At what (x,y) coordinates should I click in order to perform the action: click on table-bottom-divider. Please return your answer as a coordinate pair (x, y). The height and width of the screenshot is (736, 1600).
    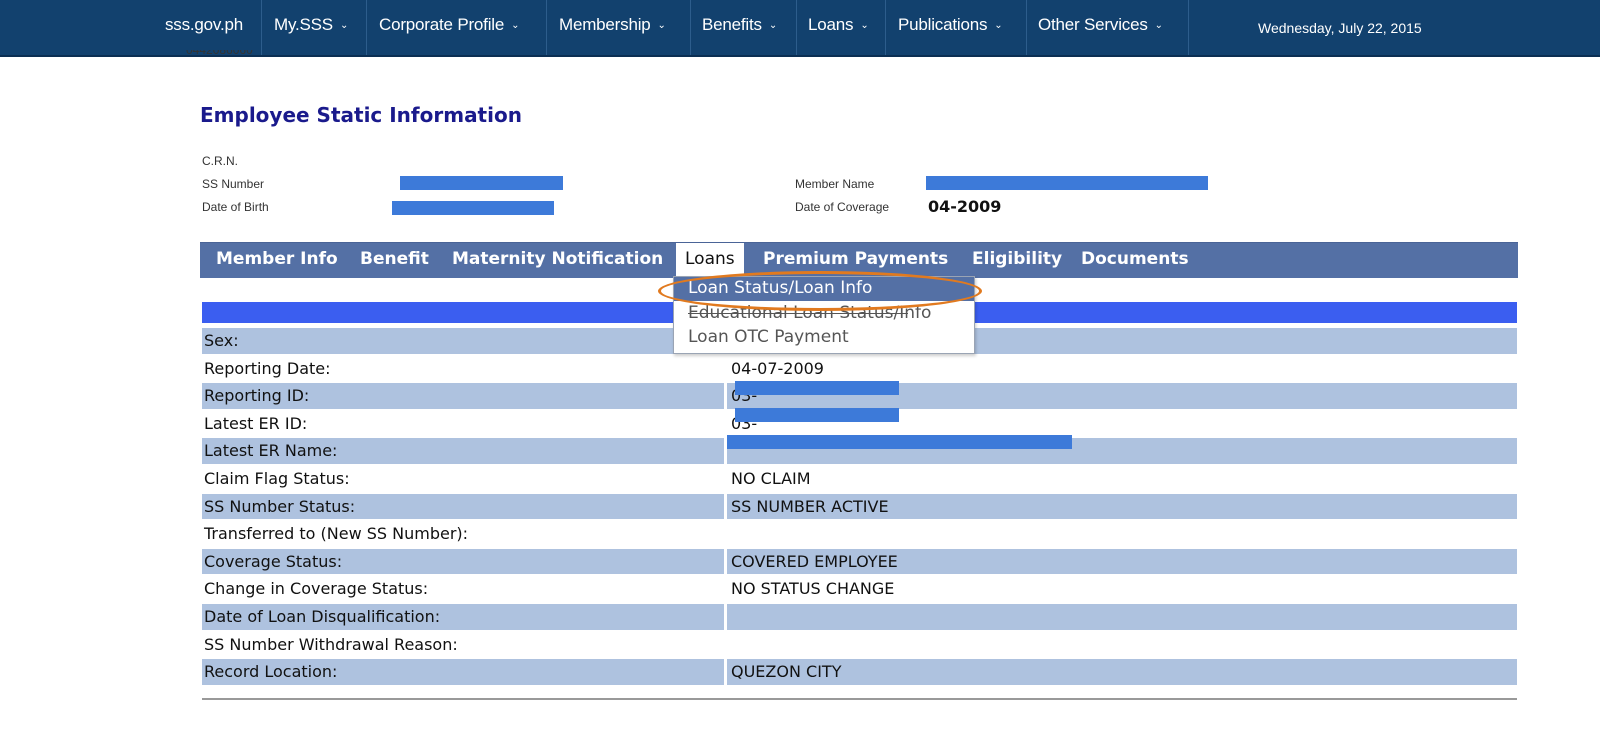
    Looking at the image, I should click on (859, 699).